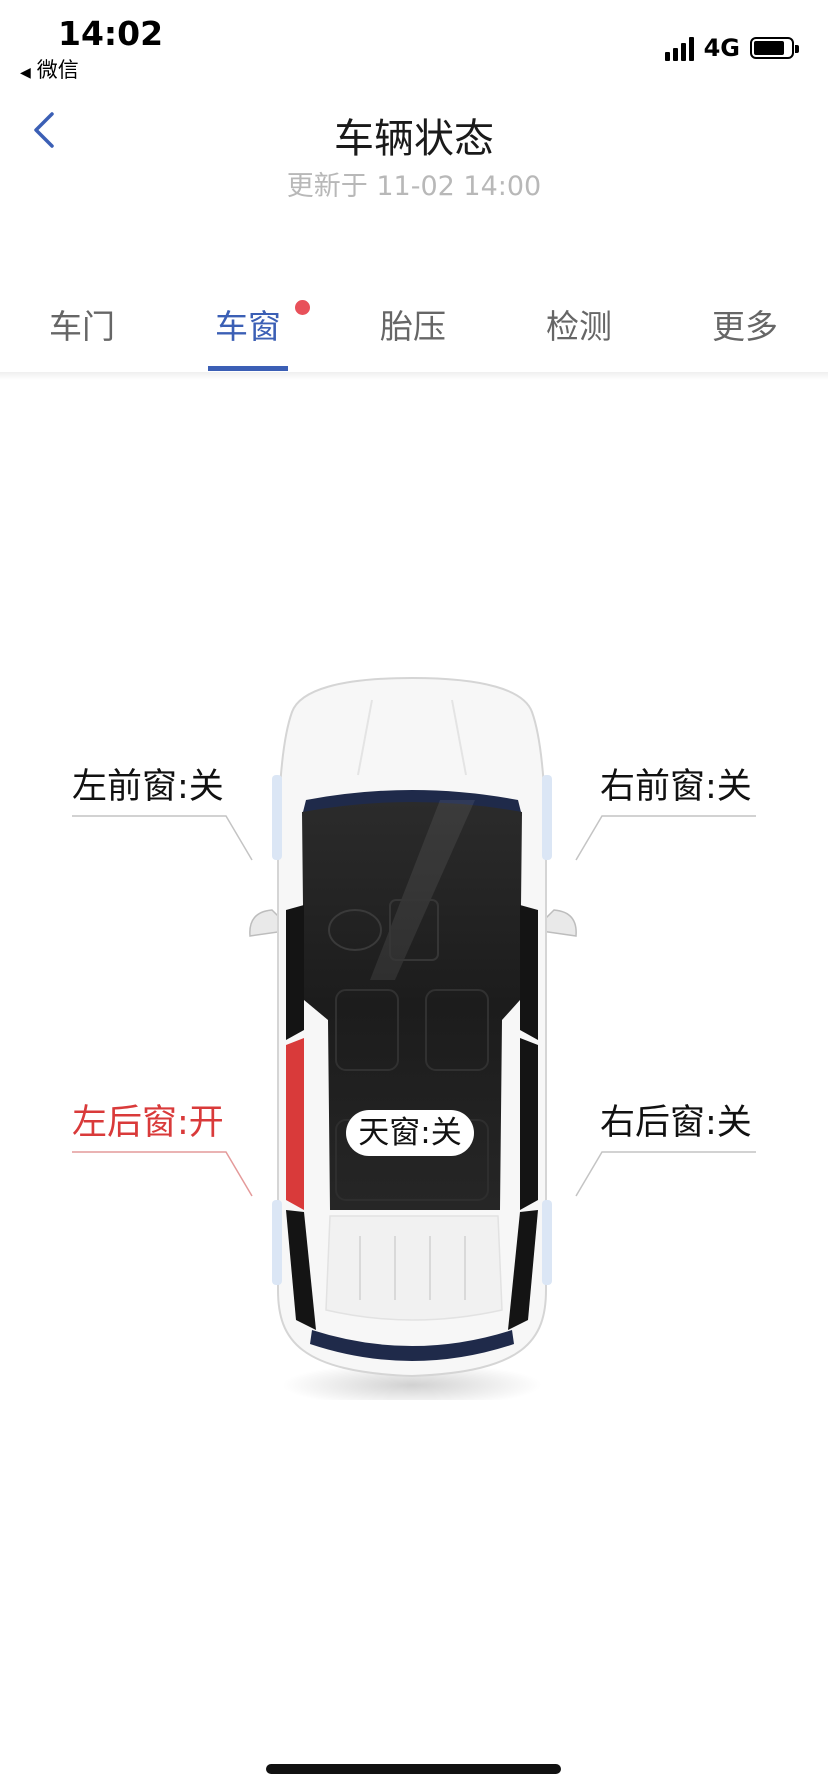 The image size is (828, 1792). What do you see at coordinates (529, 1124) in the screenshot?
I see `rear-right-window-glass` at bounding box center [529, 1124].